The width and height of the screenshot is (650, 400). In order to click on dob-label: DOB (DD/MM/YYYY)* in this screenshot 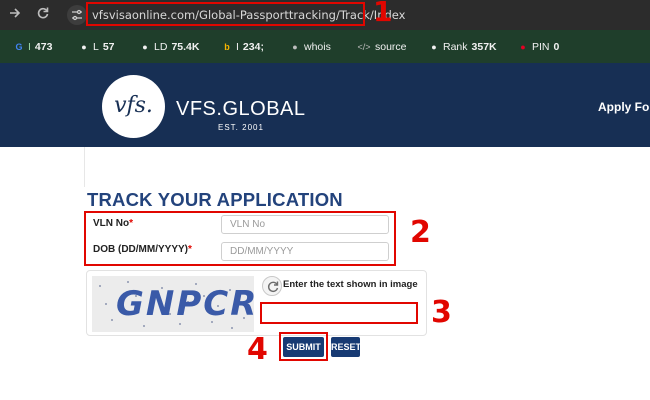, I will do `click(142, 249)`.